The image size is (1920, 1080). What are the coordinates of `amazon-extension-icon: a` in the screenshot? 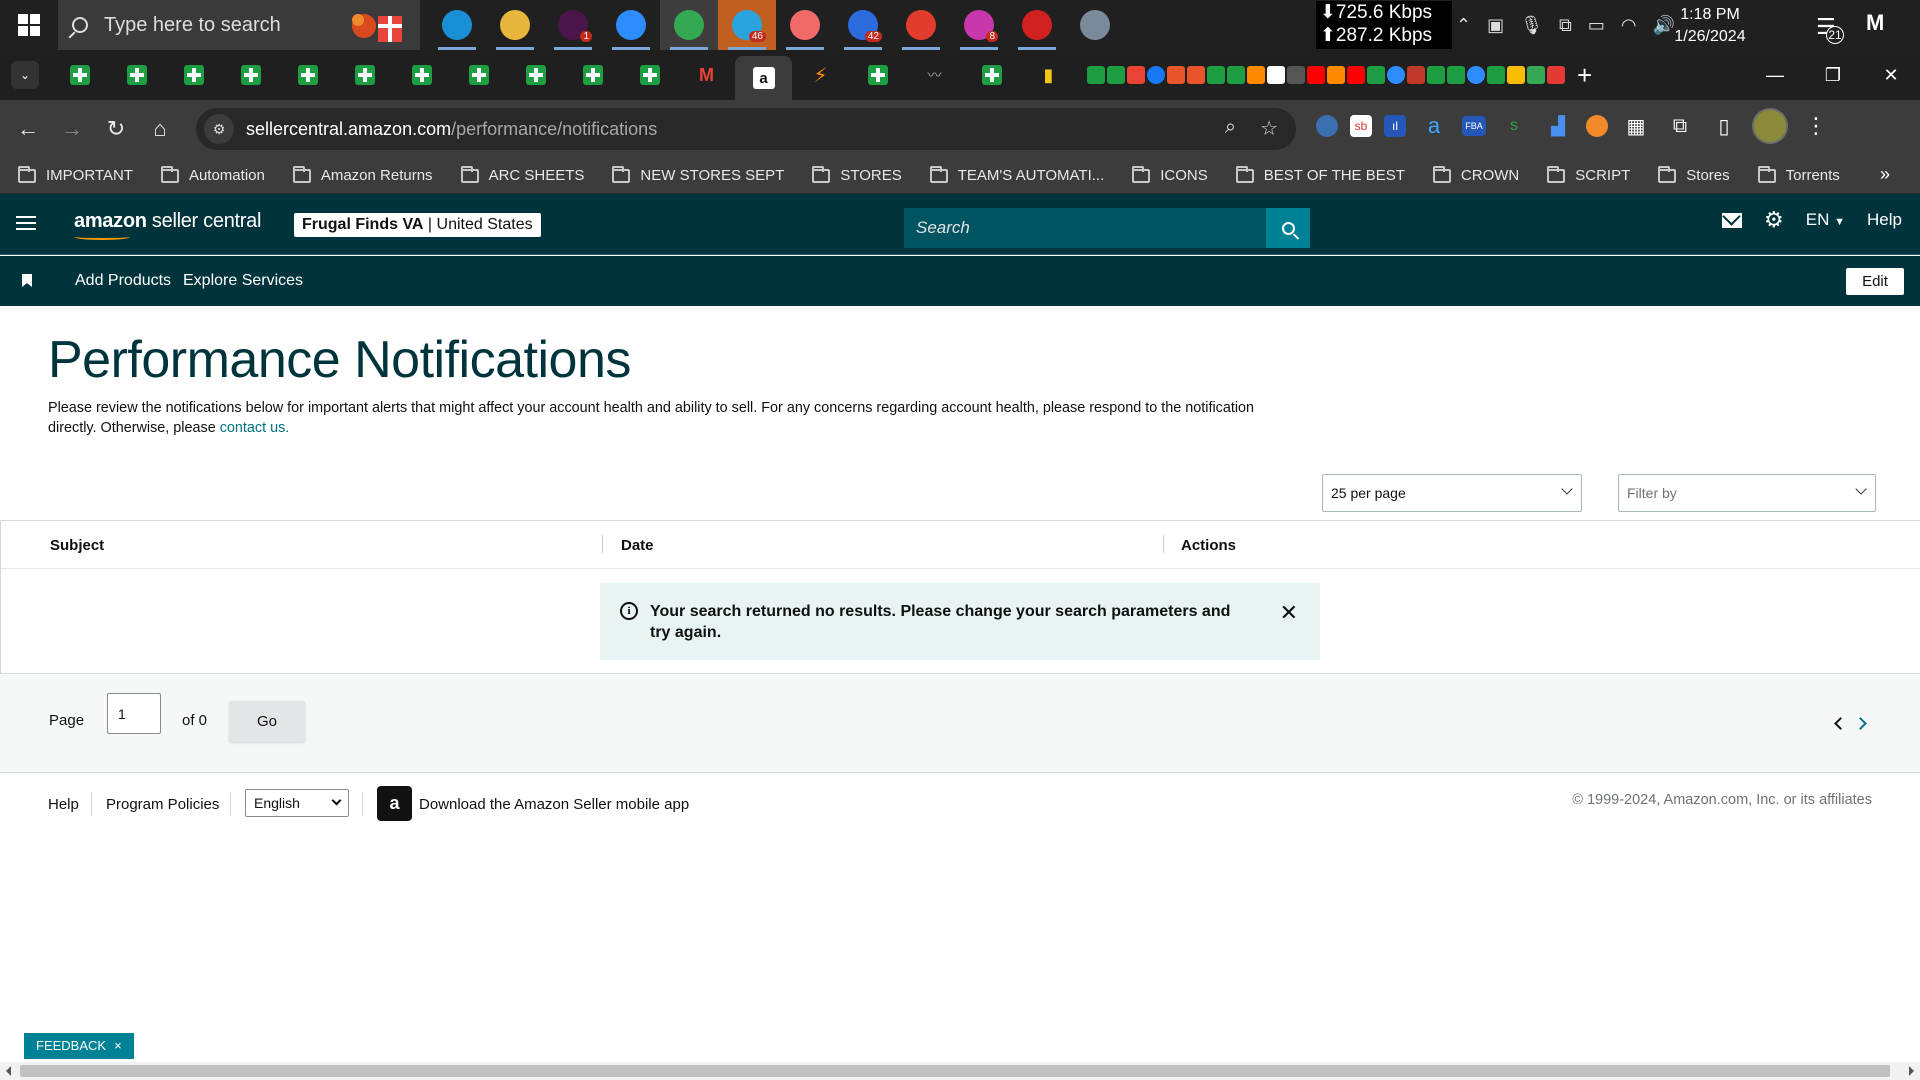 It's located at (1434, 126).